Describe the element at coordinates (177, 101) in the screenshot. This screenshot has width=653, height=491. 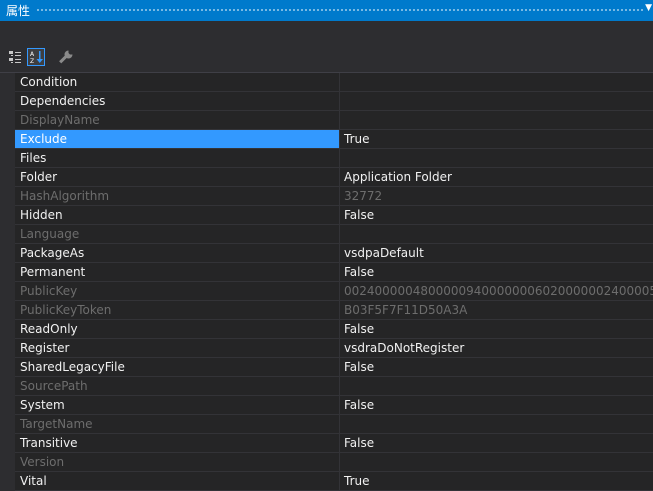
I see `property-name: Dependencies` at that location.